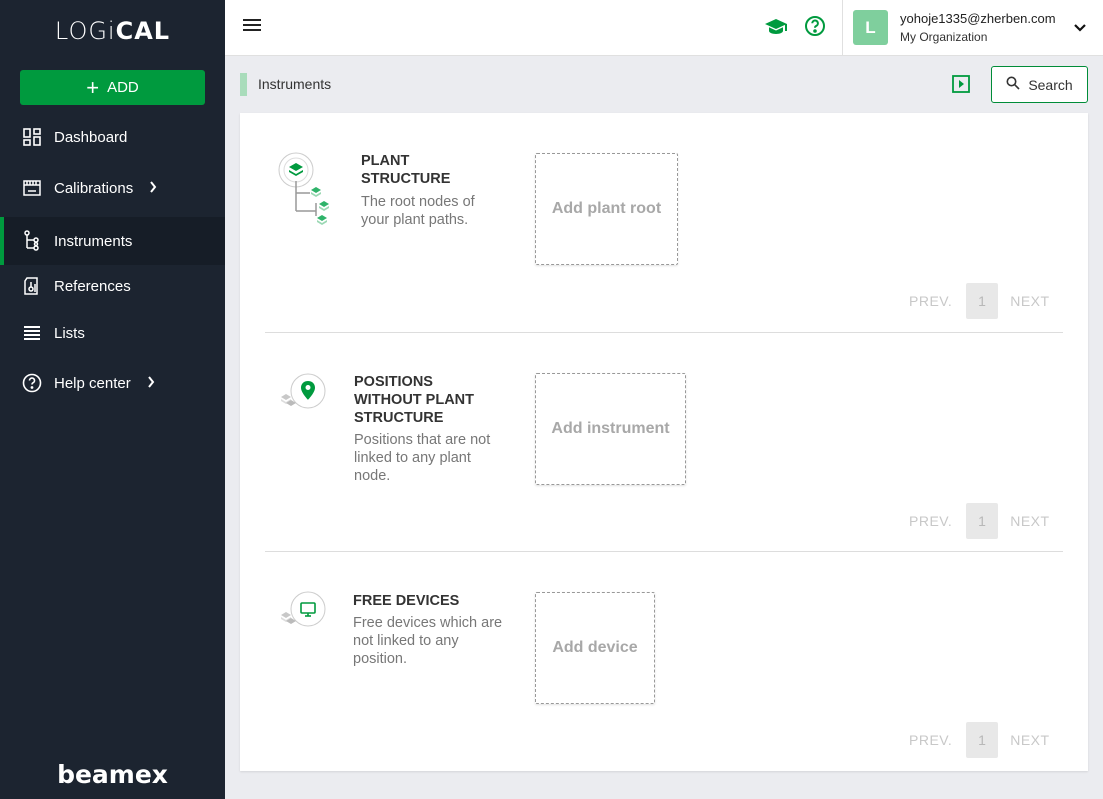  Describe the element at coordinates (92, 383) in the screenshot. I see `sidebar-item-label: Help center` at that location.